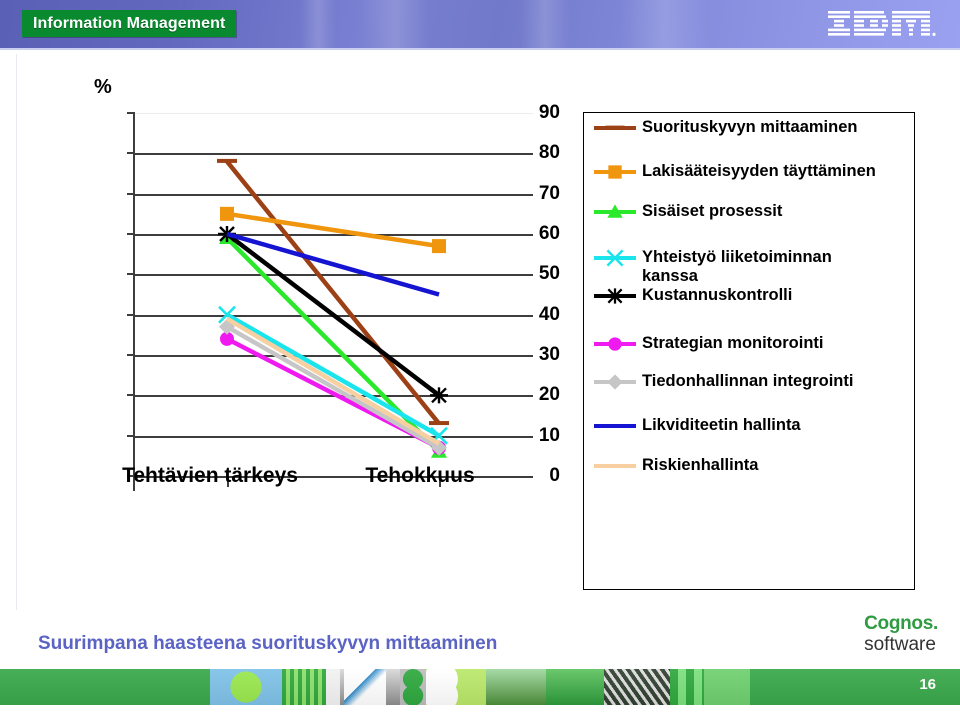 The image size is (960, 716). I want to click on legend-item: Strategian monitorointi, so click(742, 344).